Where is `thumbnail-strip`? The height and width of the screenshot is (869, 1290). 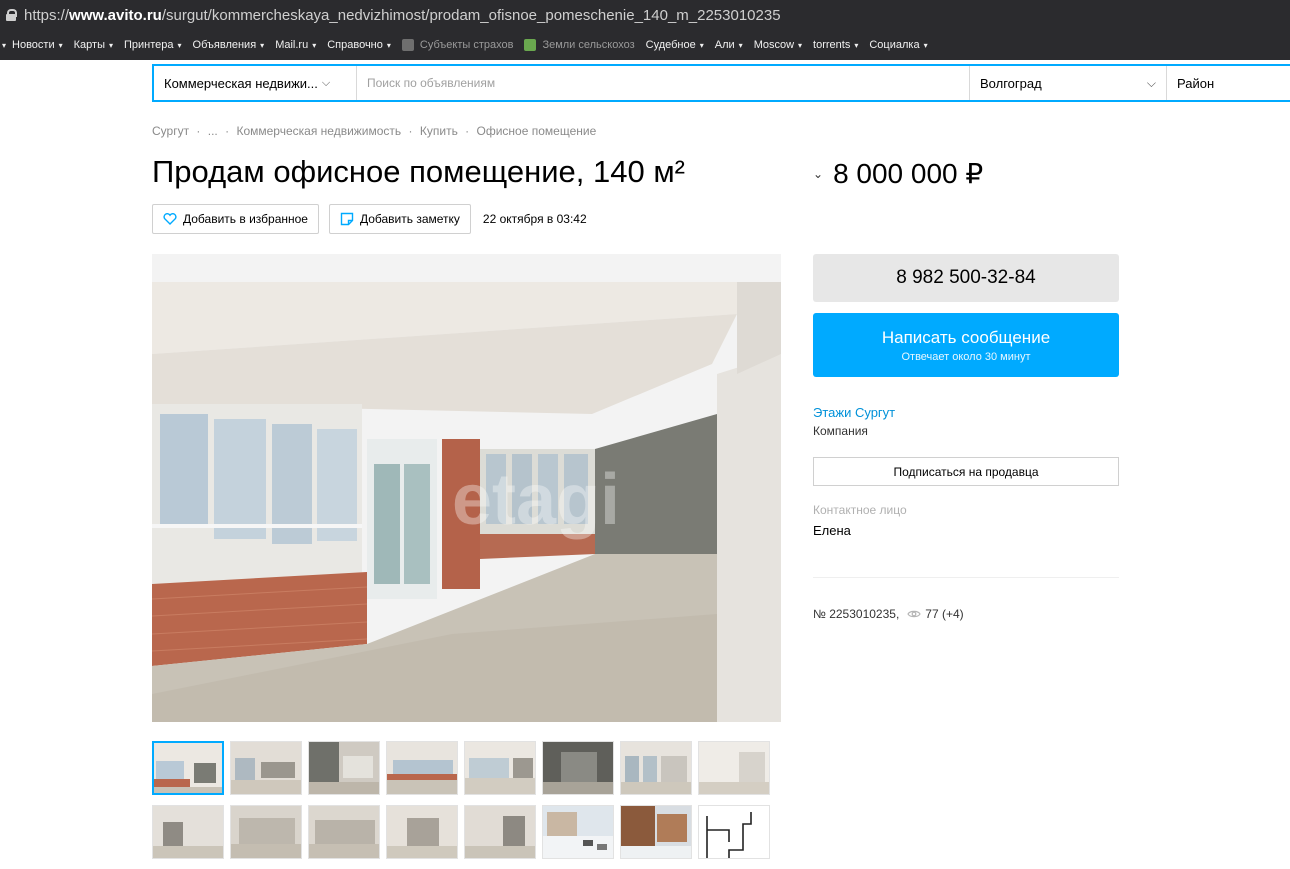 thumbnail-strip is located at coordinates (464, 805).